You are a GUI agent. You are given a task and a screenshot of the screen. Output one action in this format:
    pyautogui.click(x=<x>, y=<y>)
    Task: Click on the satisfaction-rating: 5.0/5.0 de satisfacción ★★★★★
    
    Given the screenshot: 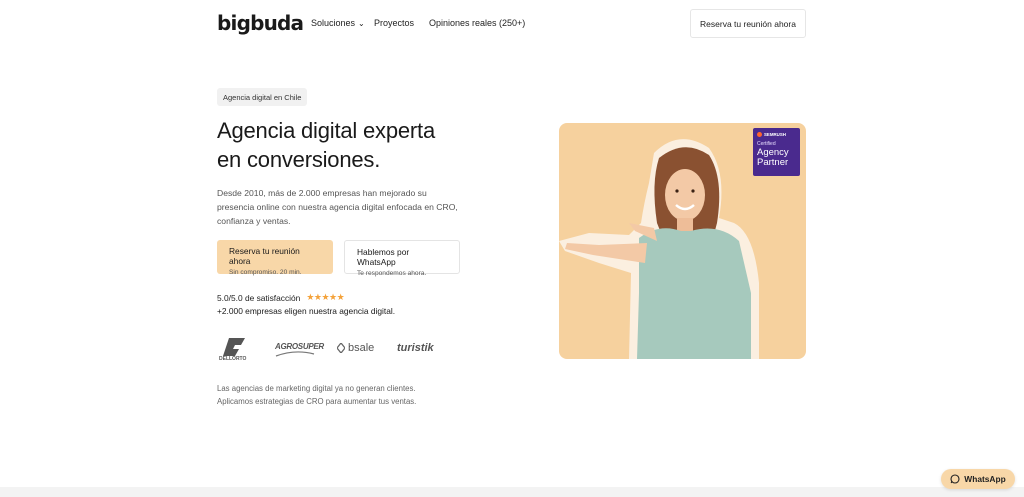 What is the action you would take?
    pyautogui.click(x=281, y=297)
    